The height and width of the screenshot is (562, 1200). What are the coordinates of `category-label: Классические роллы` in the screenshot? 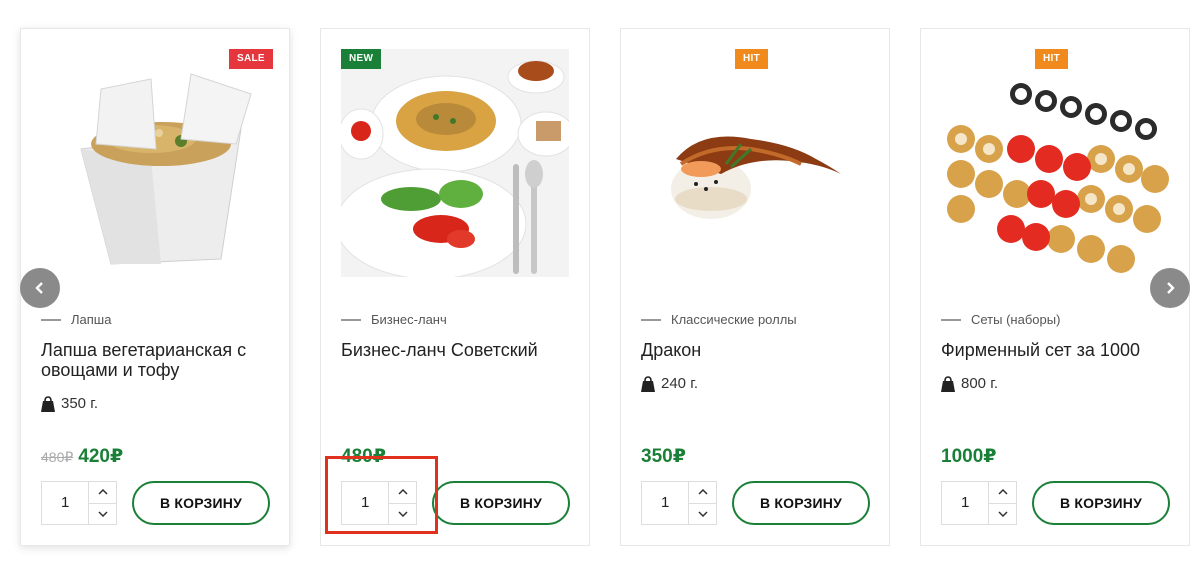 It's located at (734, 319).